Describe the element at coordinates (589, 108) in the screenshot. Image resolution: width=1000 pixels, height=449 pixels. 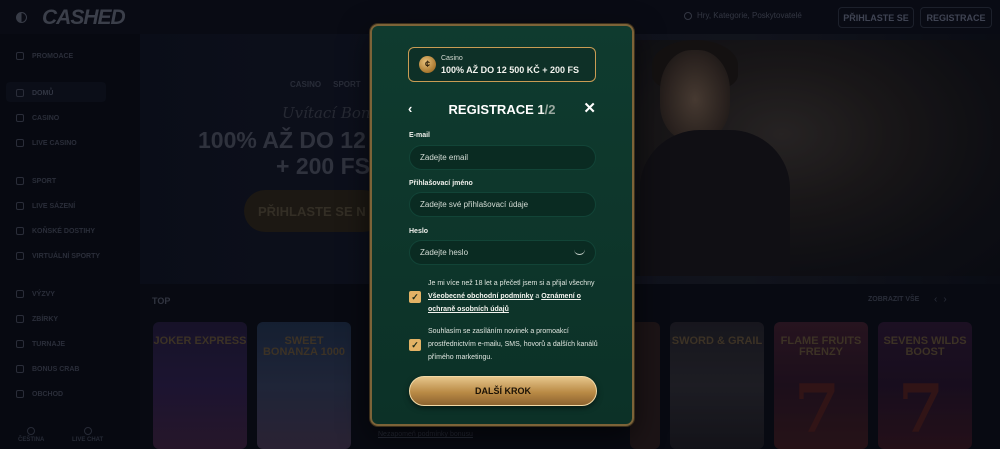
I see `close-icon: ✕` at that location.